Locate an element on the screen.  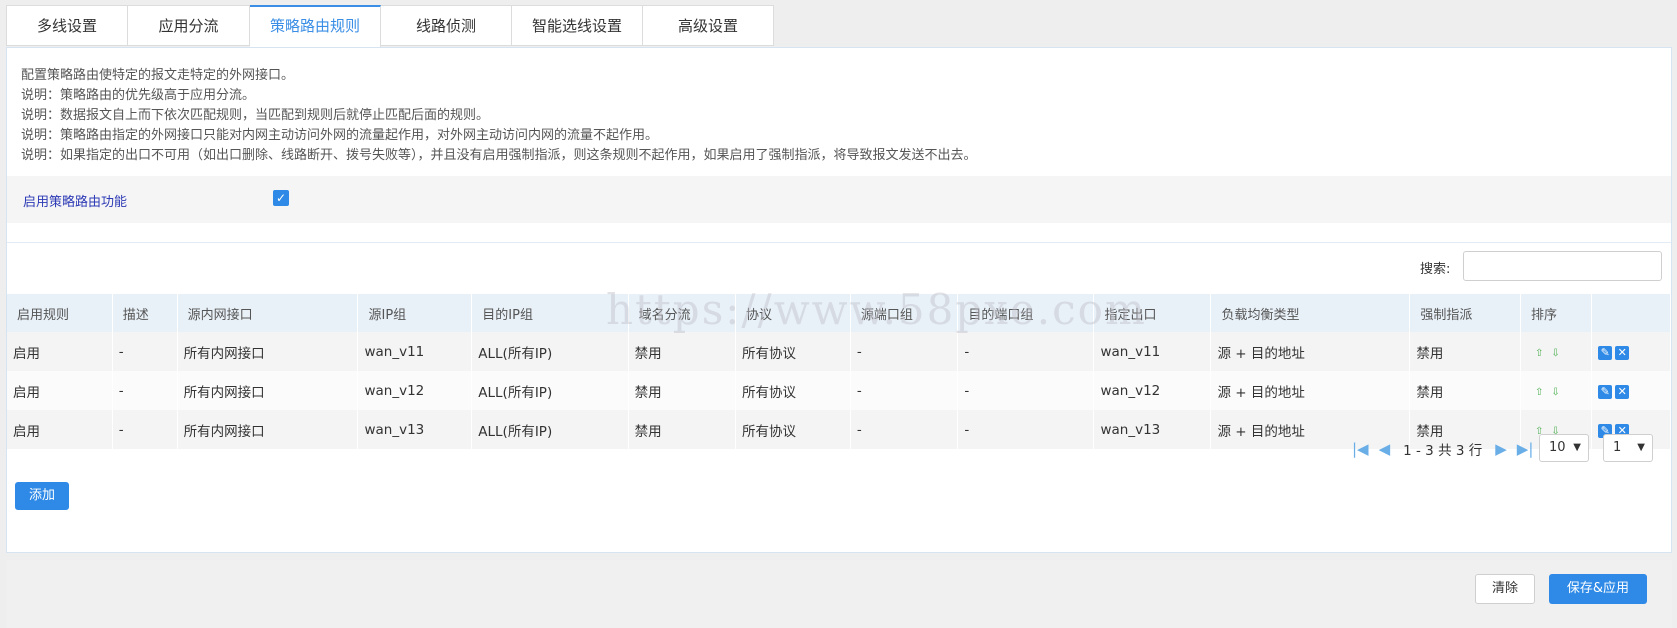
col-header-dst-ip-group: 目的IP组 is located at coordinates (550, 313).